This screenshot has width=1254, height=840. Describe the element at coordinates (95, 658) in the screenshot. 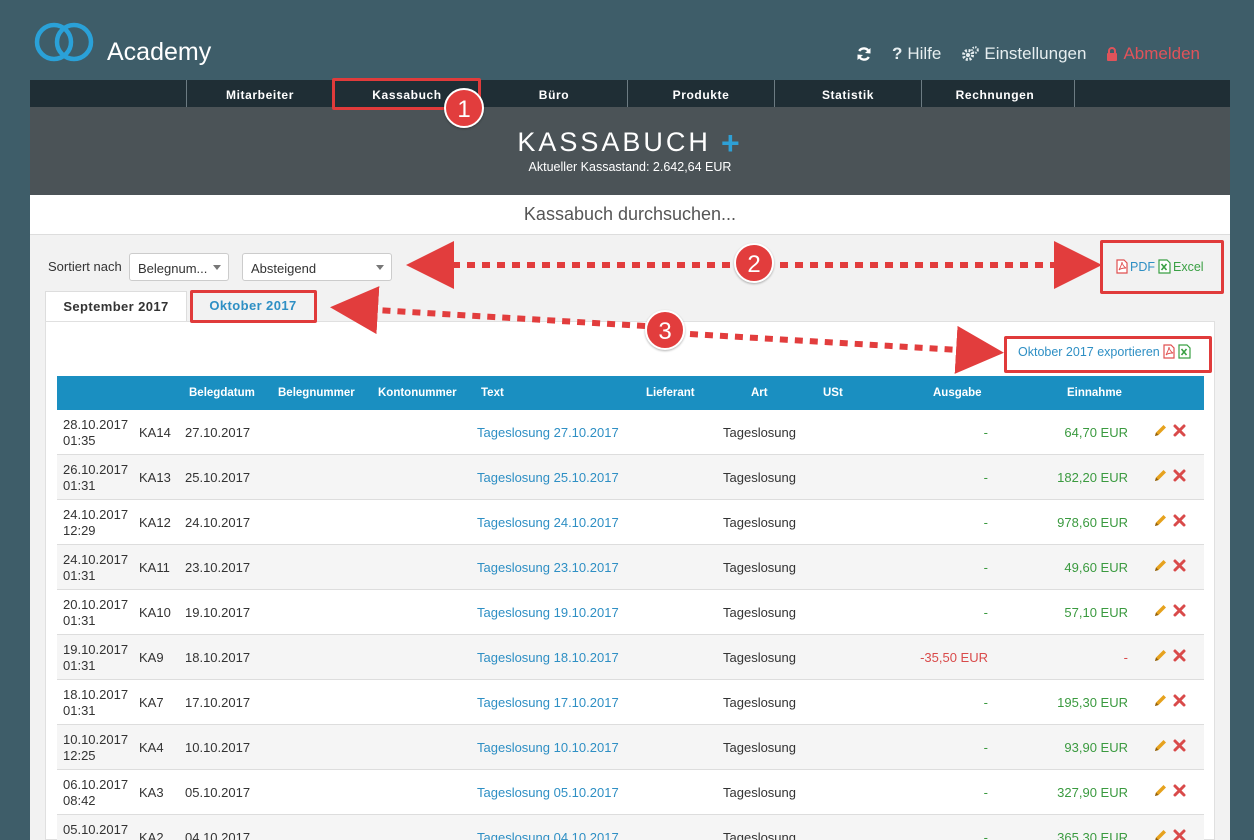

I see `created-timestamp: 19.10.2017 01:31` at that location.